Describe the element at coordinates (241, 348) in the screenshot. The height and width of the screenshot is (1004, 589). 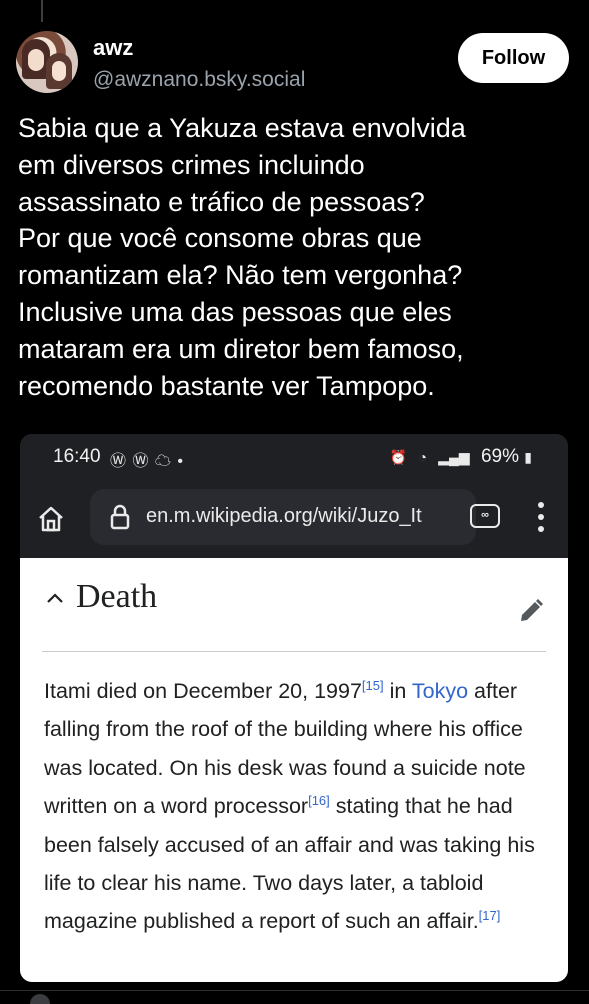
I see `post-line: mataram era um diretor bem famoso,` at that location.